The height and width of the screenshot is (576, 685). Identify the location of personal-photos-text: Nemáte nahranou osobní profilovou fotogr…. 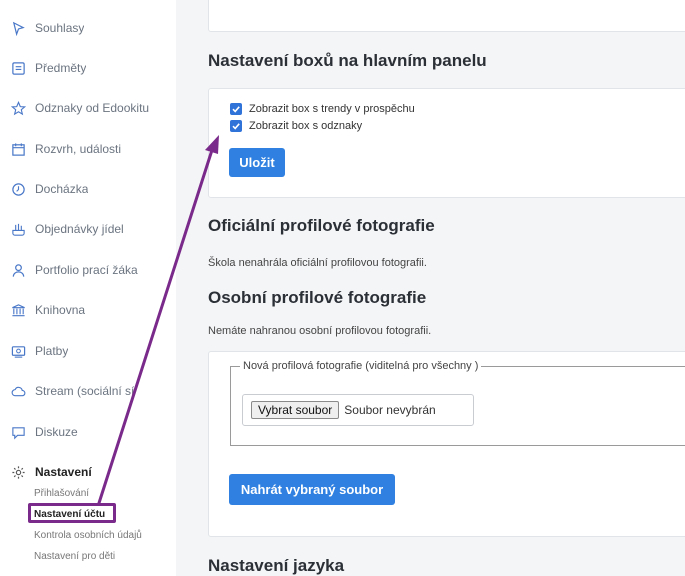
(320, 331).